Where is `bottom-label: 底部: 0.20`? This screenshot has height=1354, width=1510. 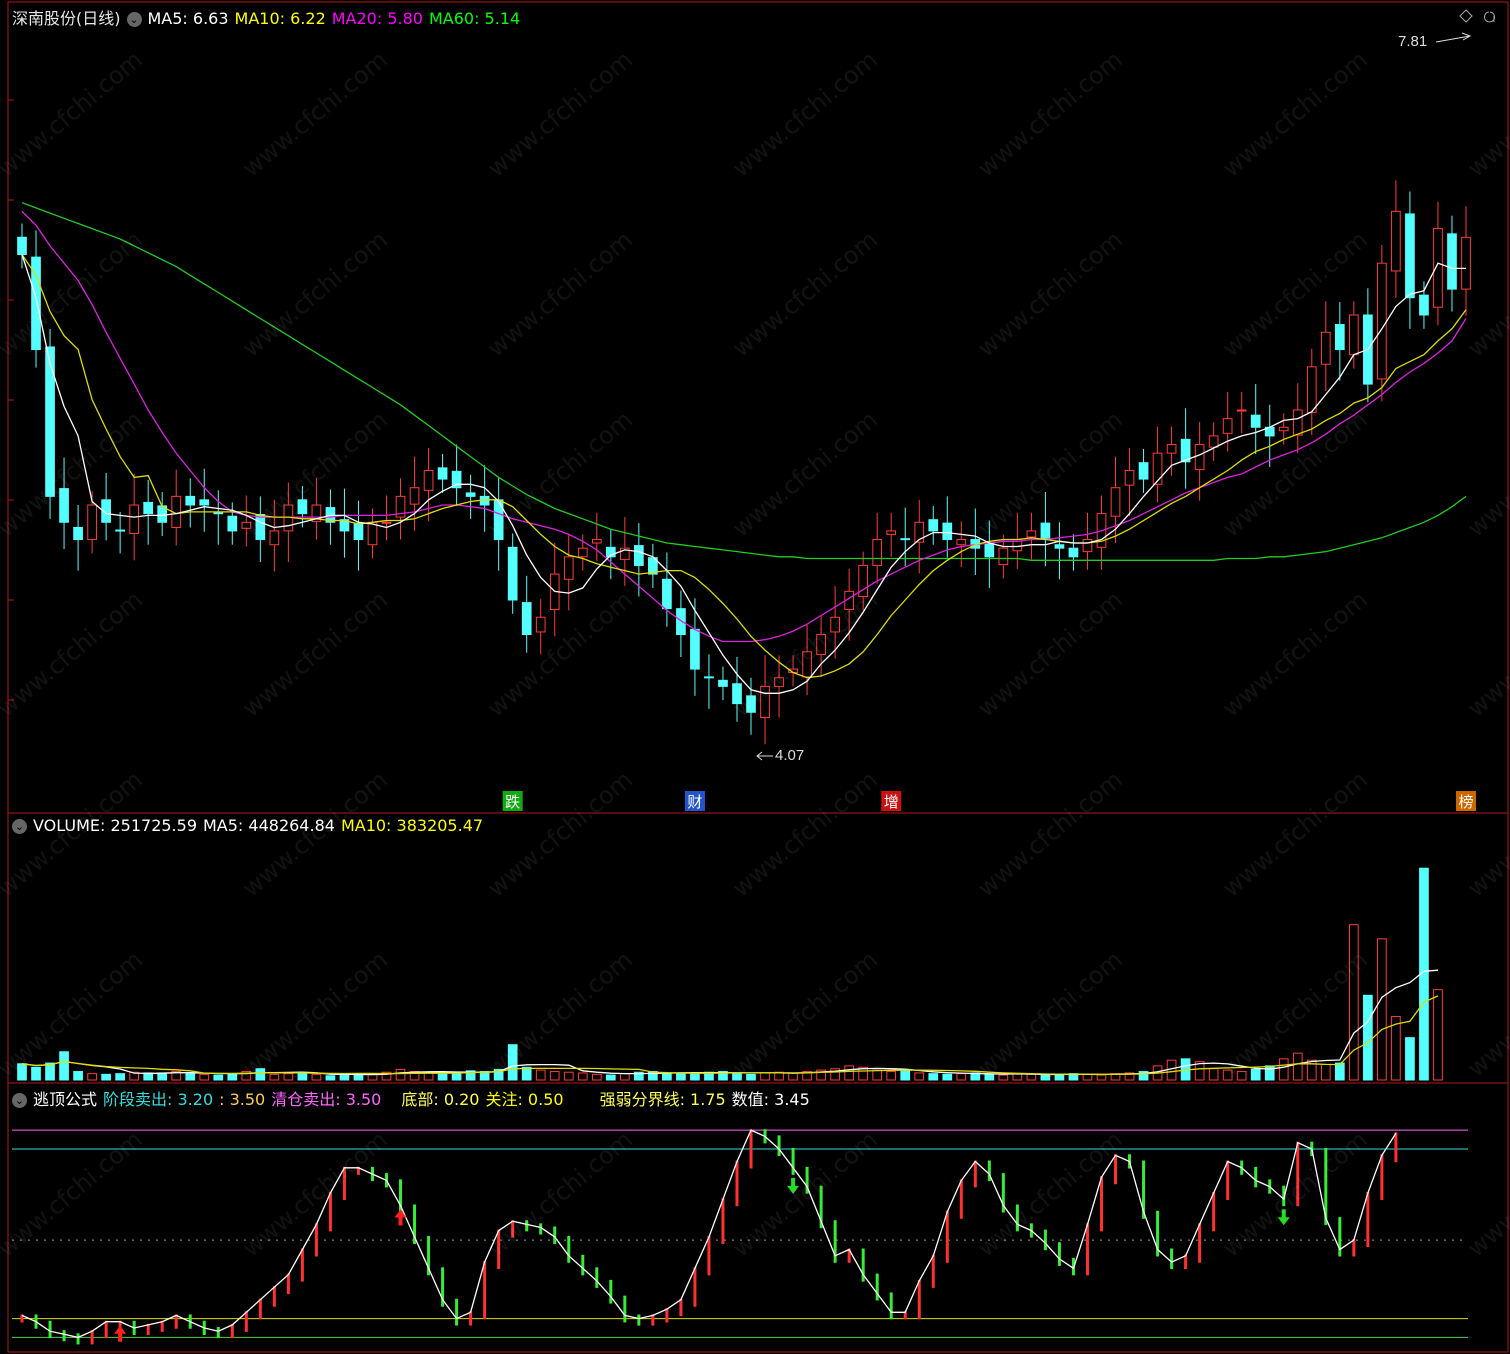 bottom-label: 底部: 0.20 is located at coordinates (440, 1099).